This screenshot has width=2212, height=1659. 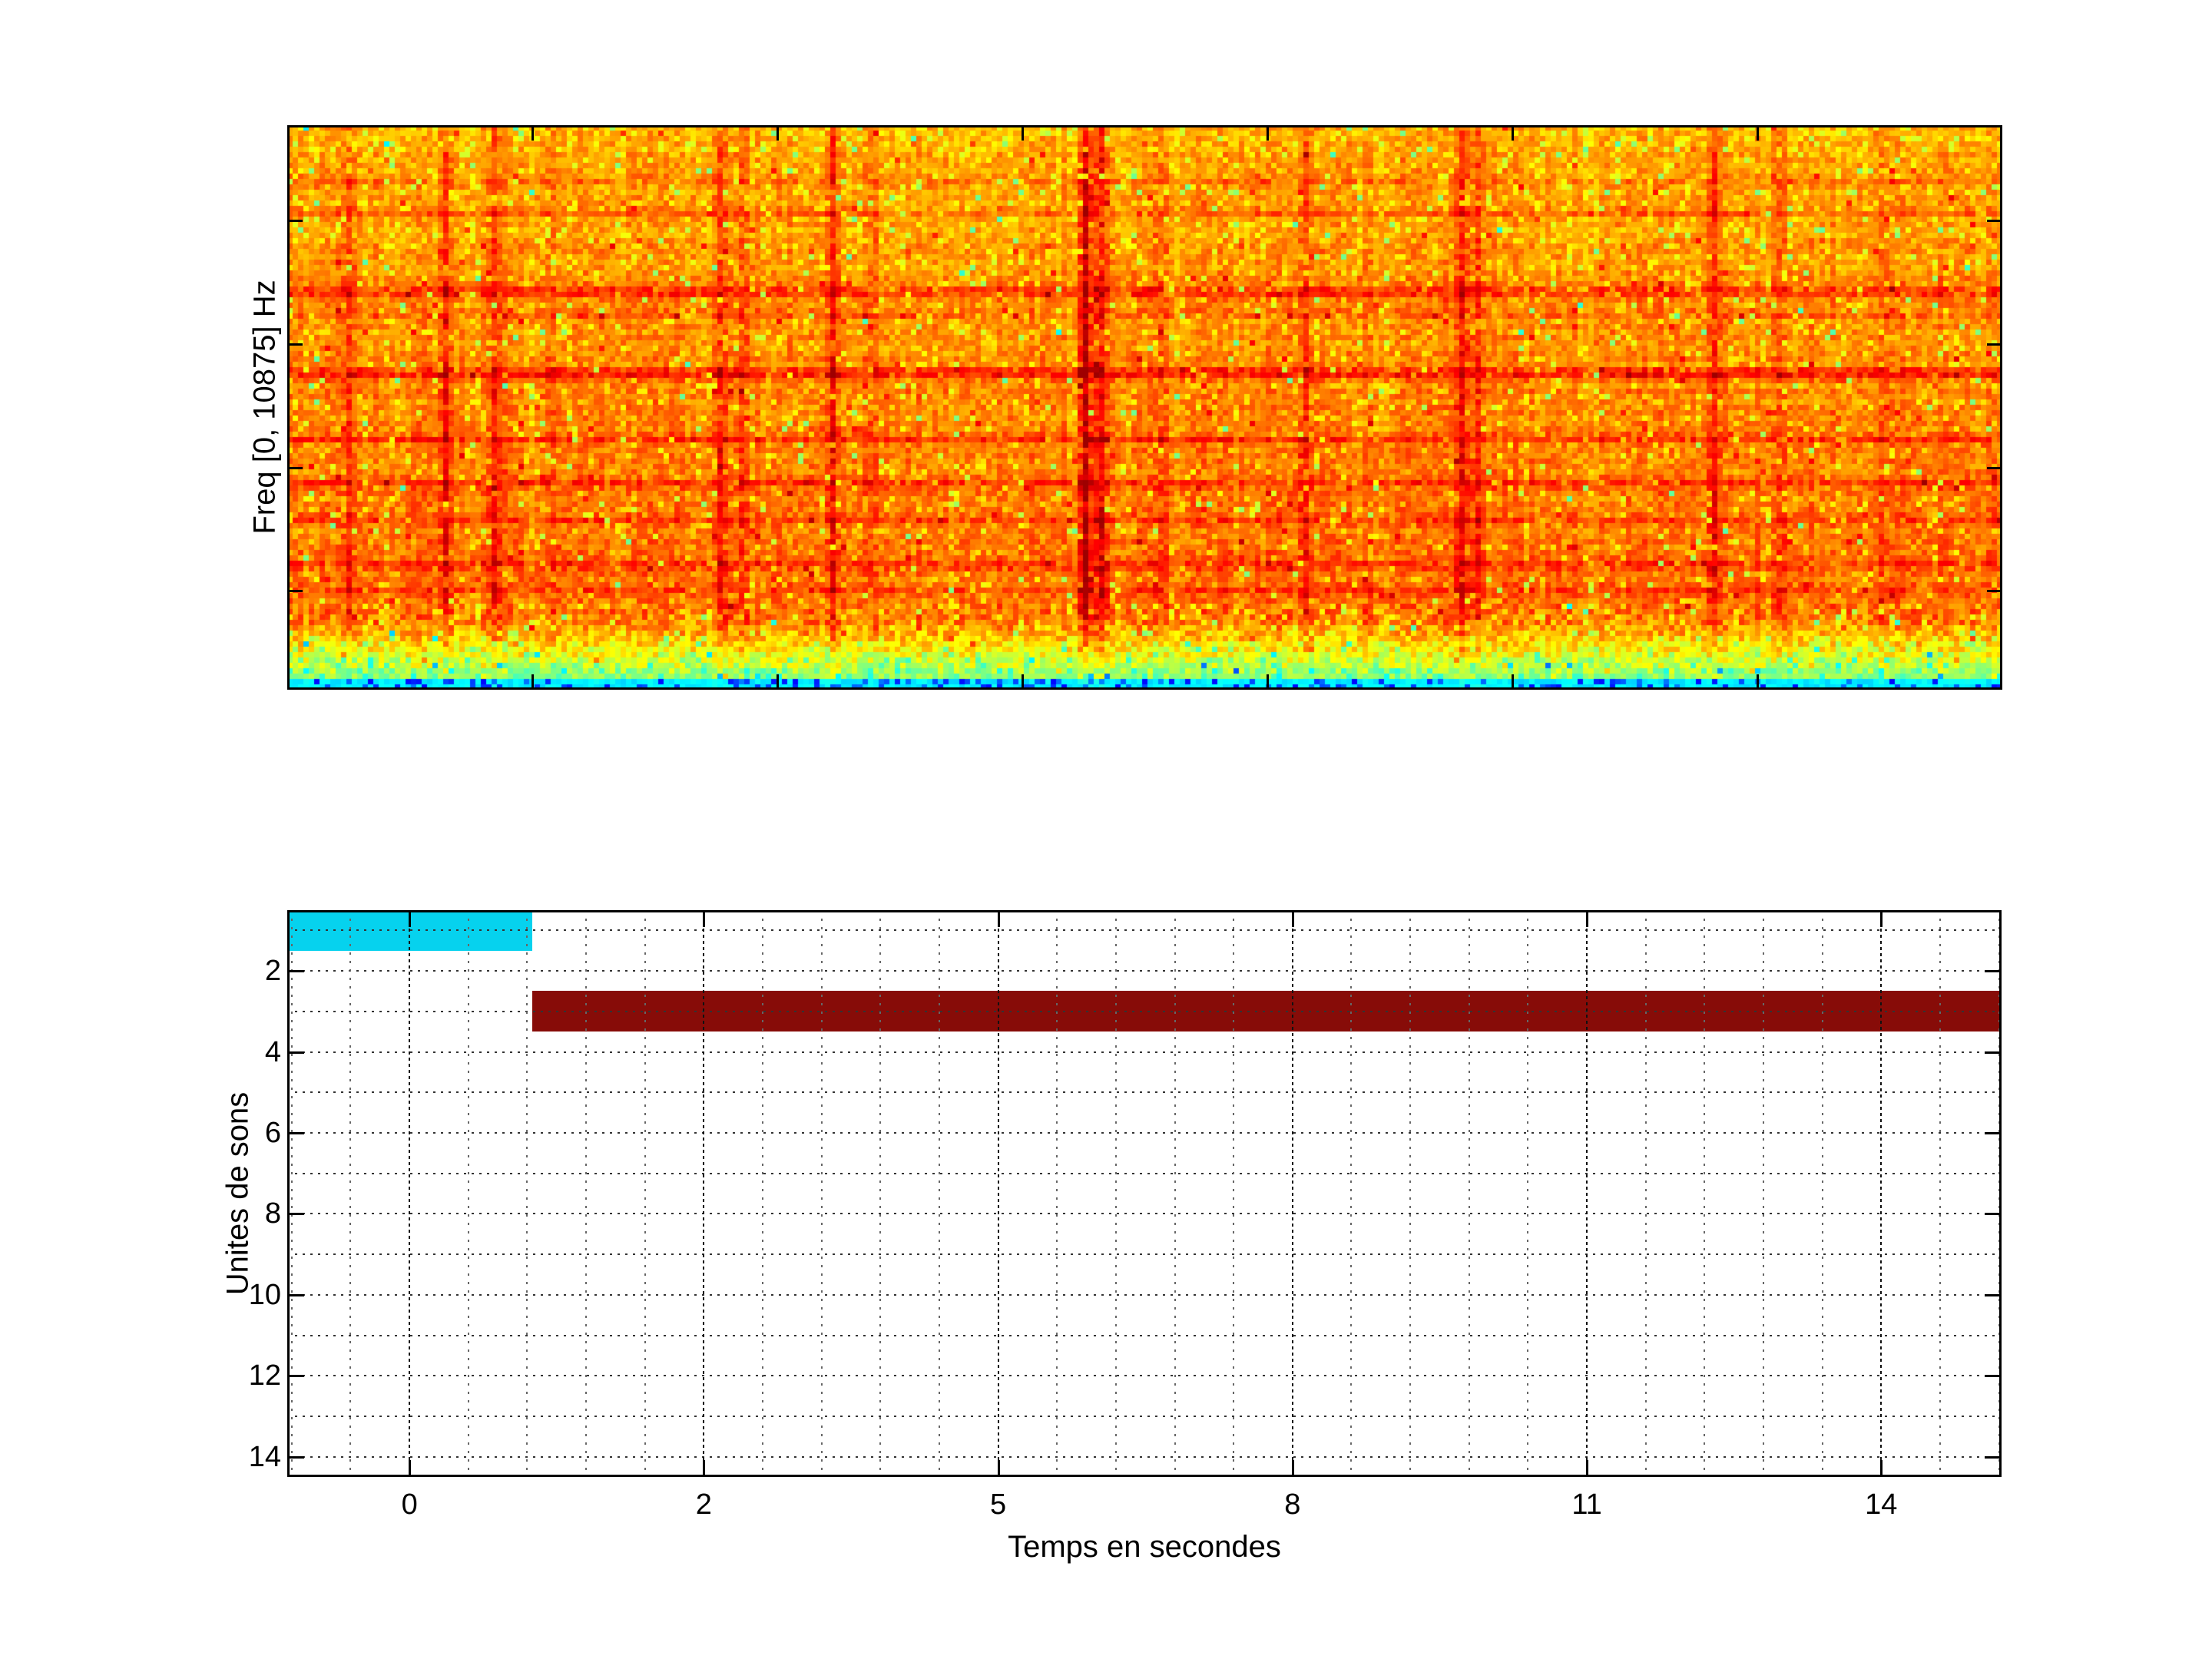 I want to click on y-tick-label: 4, so click(x=272, y=1051).